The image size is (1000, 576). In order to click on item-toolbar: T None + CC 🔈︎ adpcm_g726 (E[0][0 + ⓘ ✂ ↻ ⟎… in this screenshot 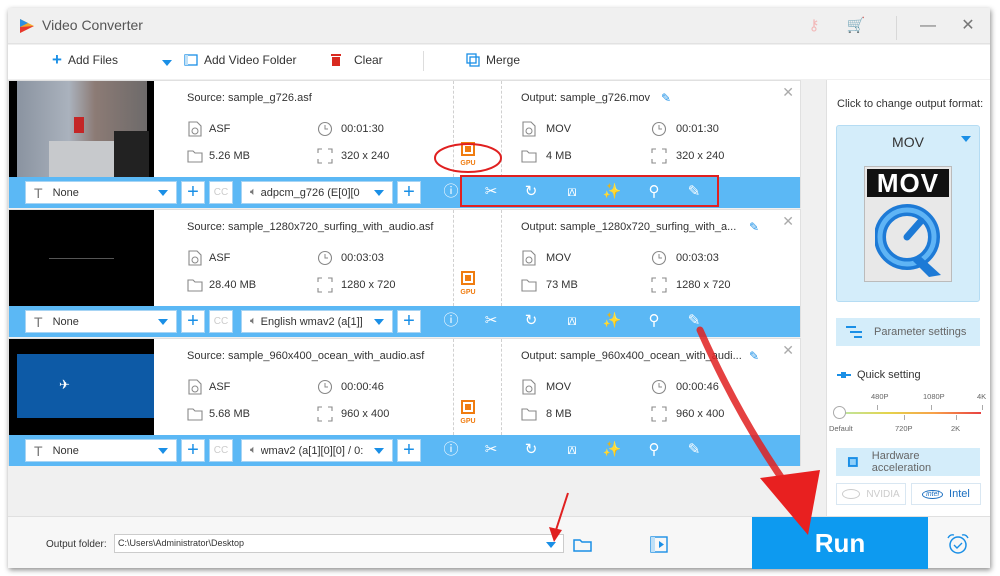, I will do `click(404, 192)`.